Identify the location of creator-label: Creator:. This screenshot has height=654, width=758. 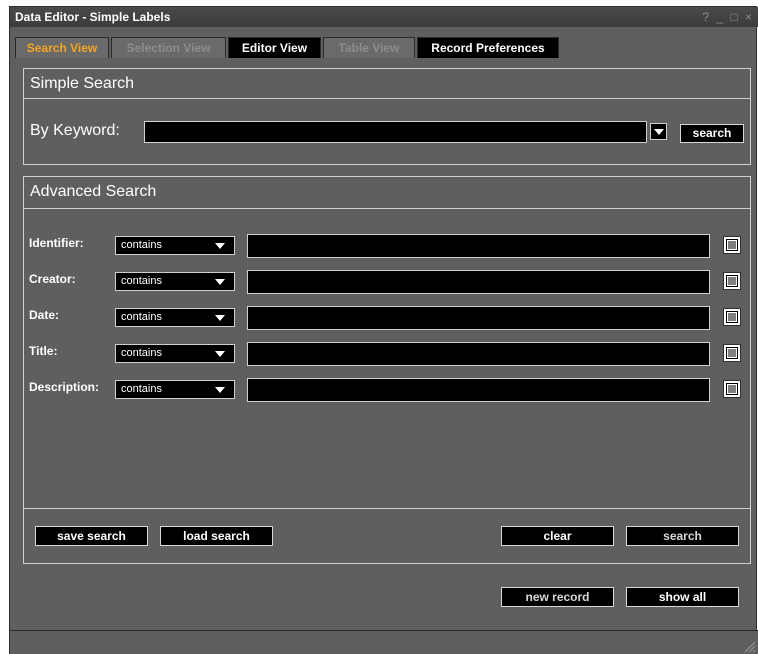
(52, 279).